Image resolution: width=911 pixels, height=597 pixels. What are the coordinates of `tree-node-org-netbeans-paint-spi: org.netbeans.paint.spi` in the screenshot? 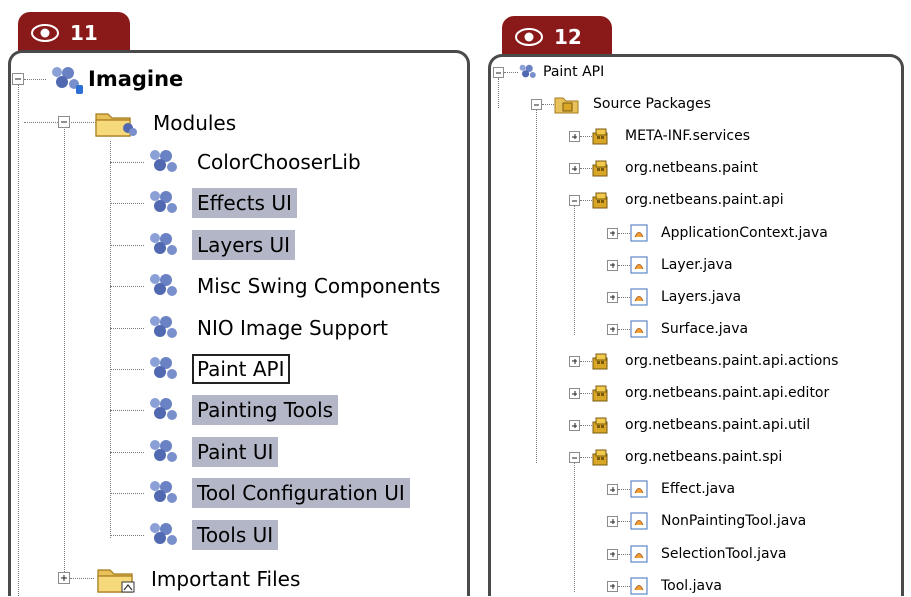 It's located at (688, 457).